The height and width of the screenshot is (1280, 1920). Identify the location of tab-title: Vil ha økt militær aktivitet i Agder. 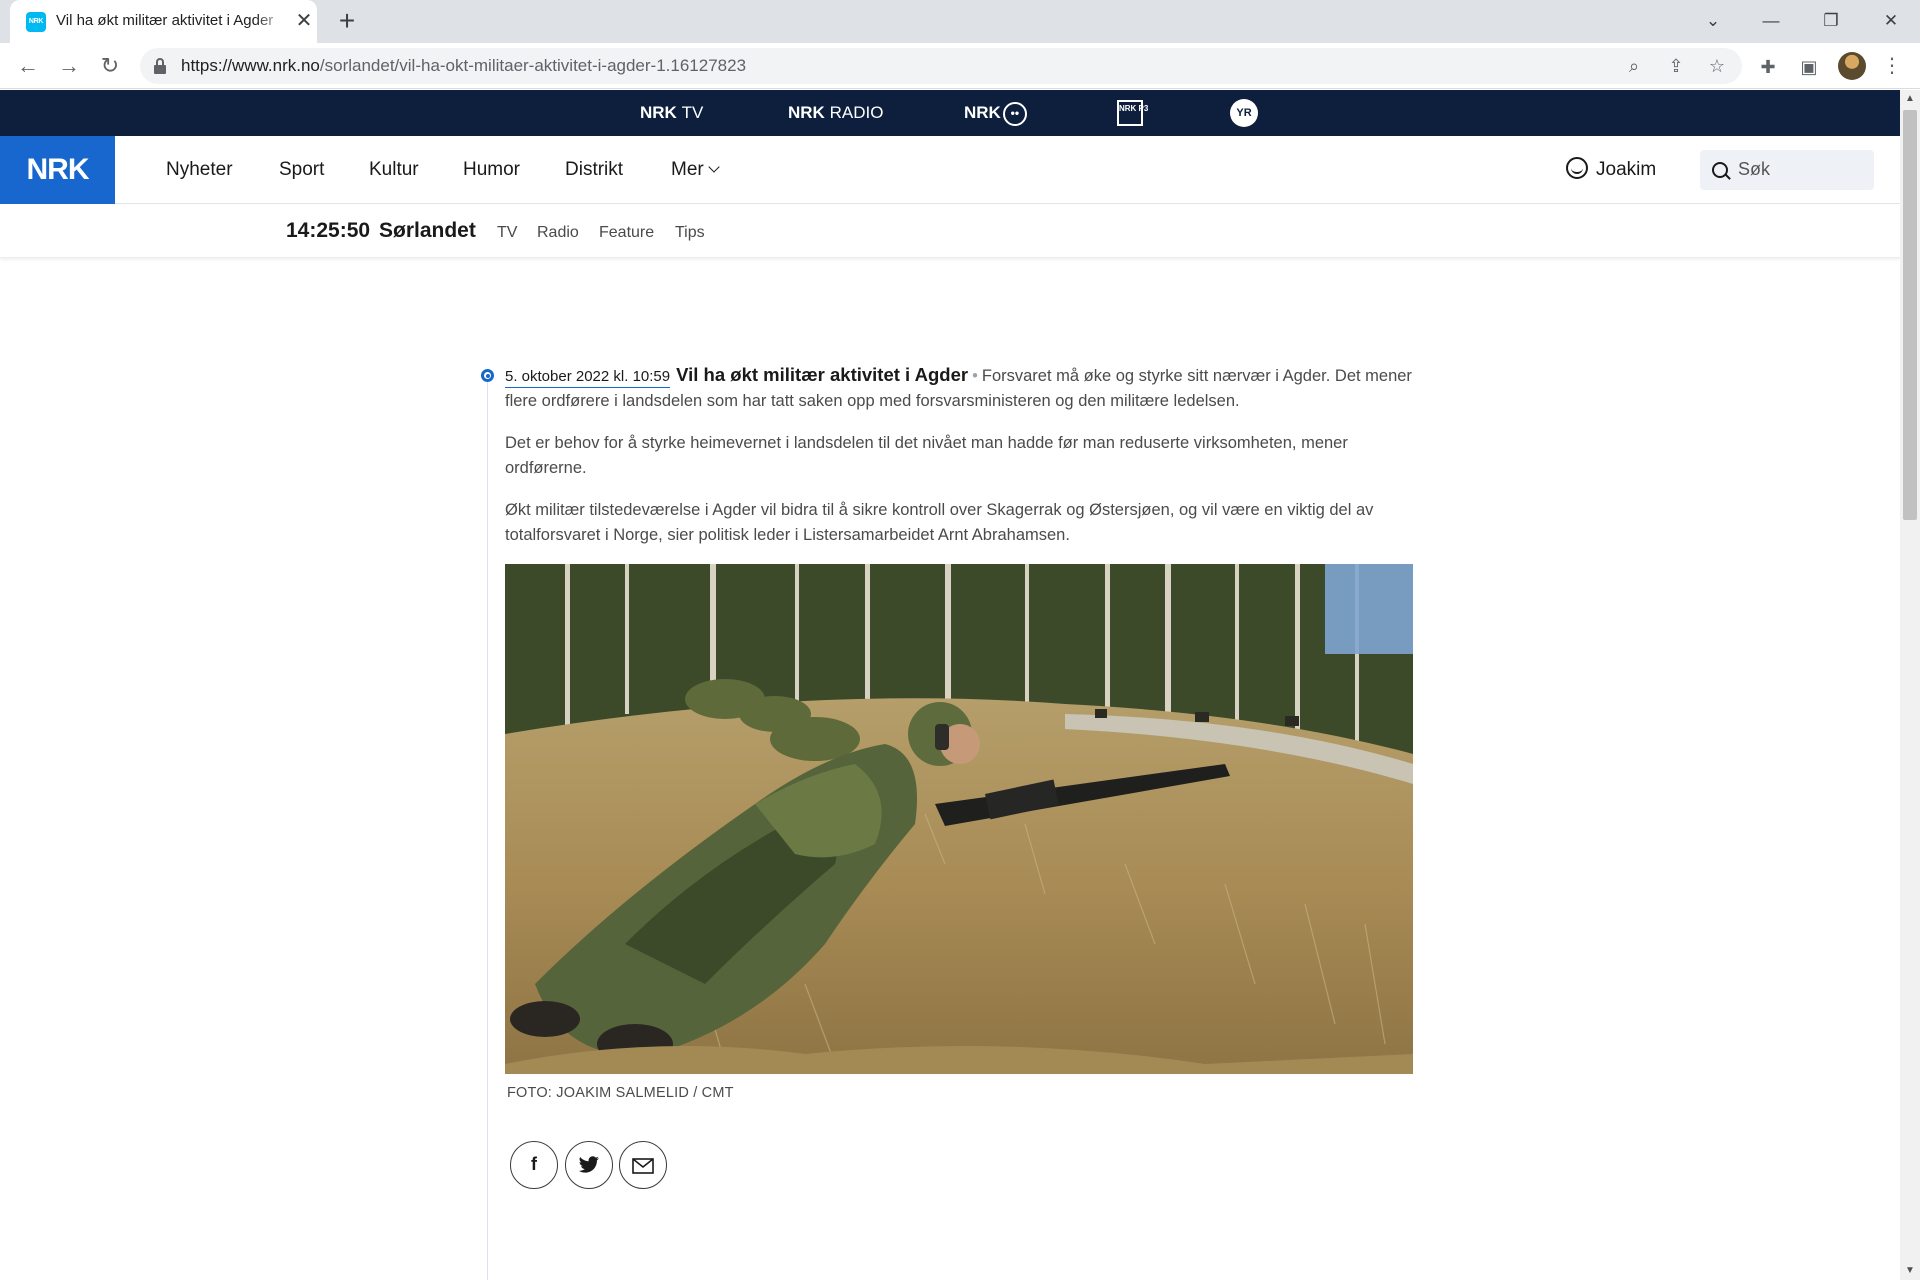
(171, 20).